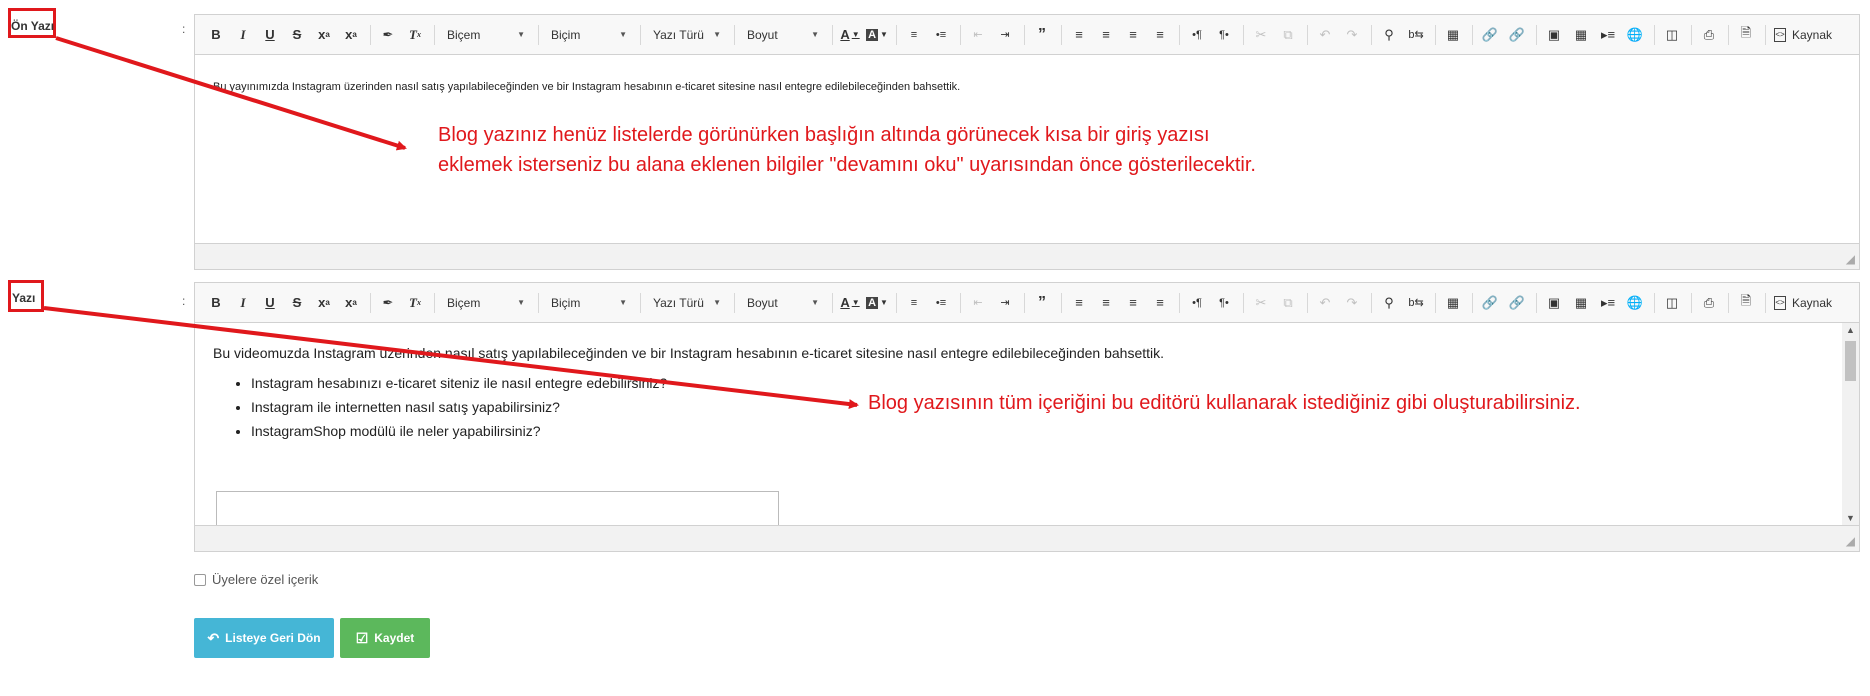 This screenshot has height=696, width=1870. Describe the element at coordinates (1850, 518) in the screenshot. I see `scroll-down-icon: ▼` at that location.